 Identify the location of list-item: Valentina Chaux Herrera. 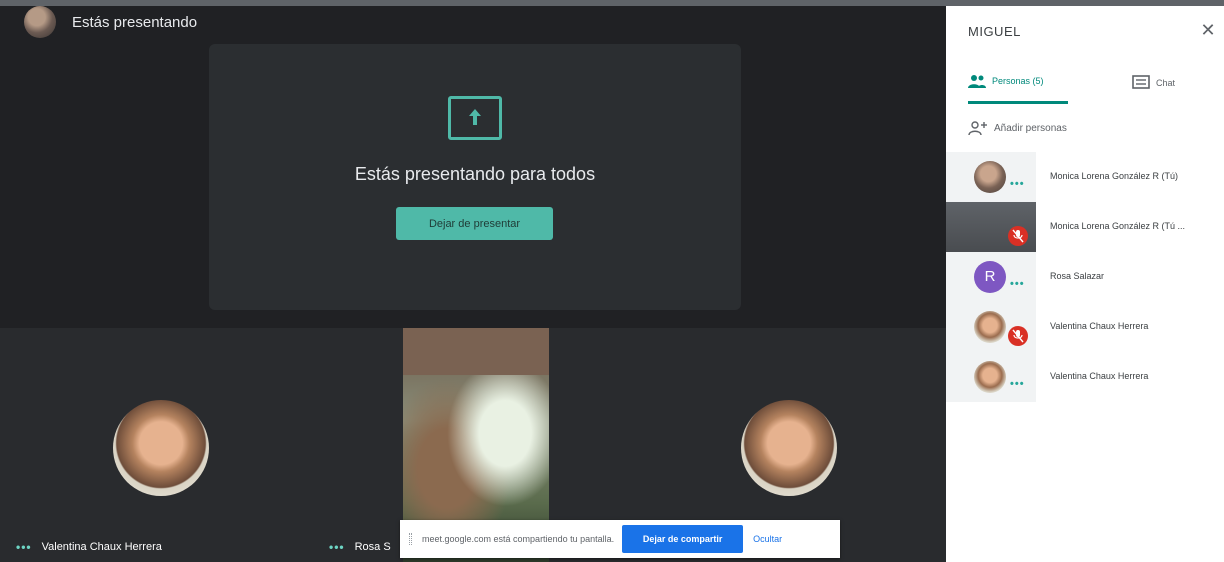
(1085, 327).